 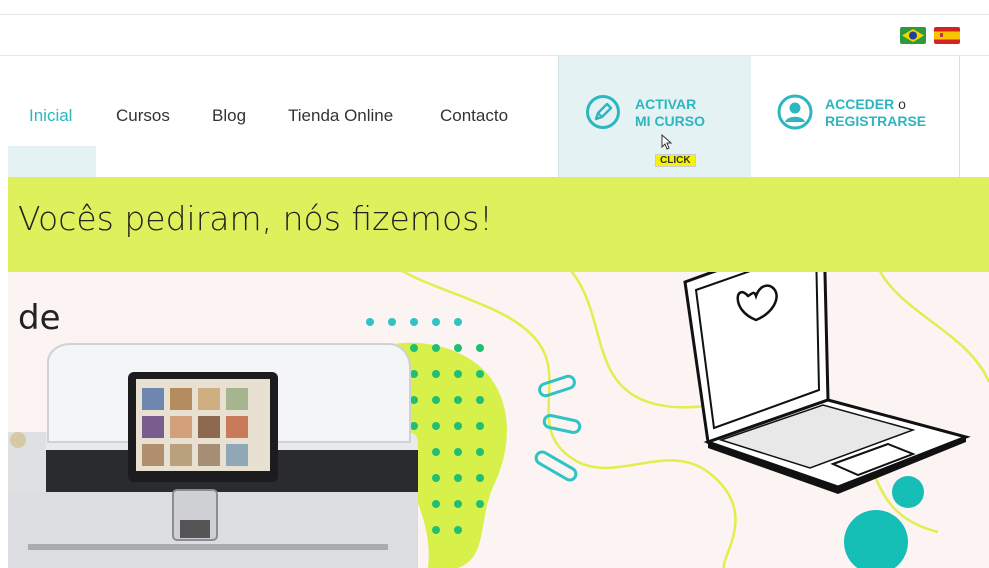 What do you see at coordinates (908, 492) in the screenshot?
I see `teal-circle-small` at bounding box center [908, 492].